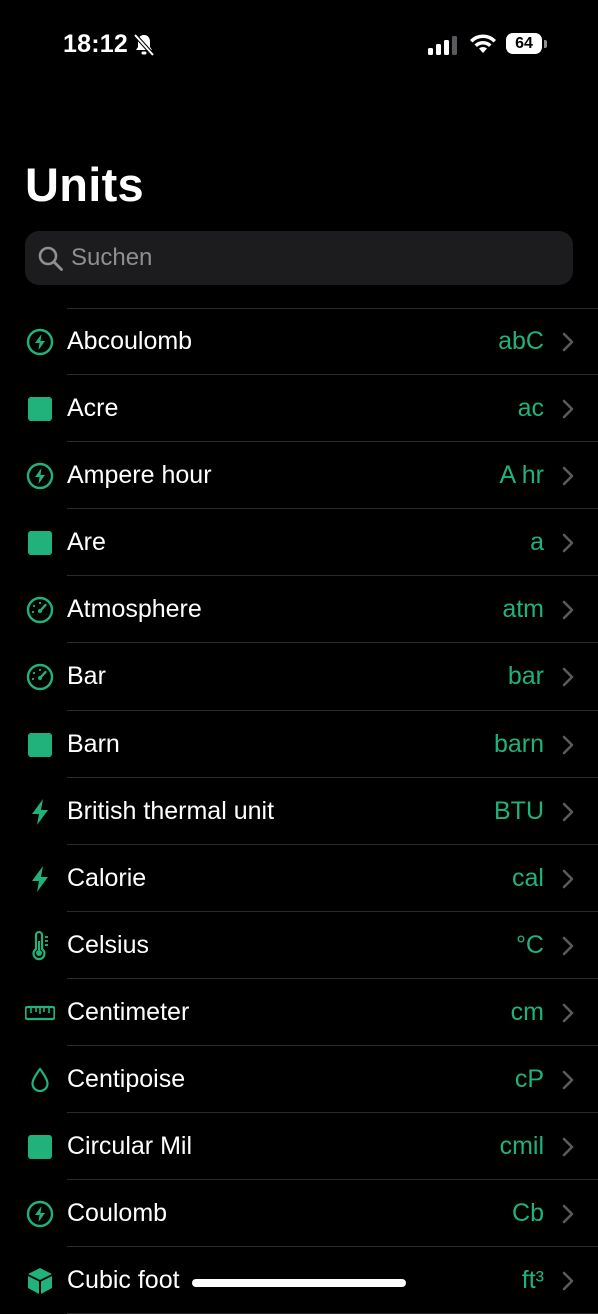 The image size is (598, 1314). Describe the element at coordinates (144, 45) in the screenshot. I see `bell-slash-icon` at that location.